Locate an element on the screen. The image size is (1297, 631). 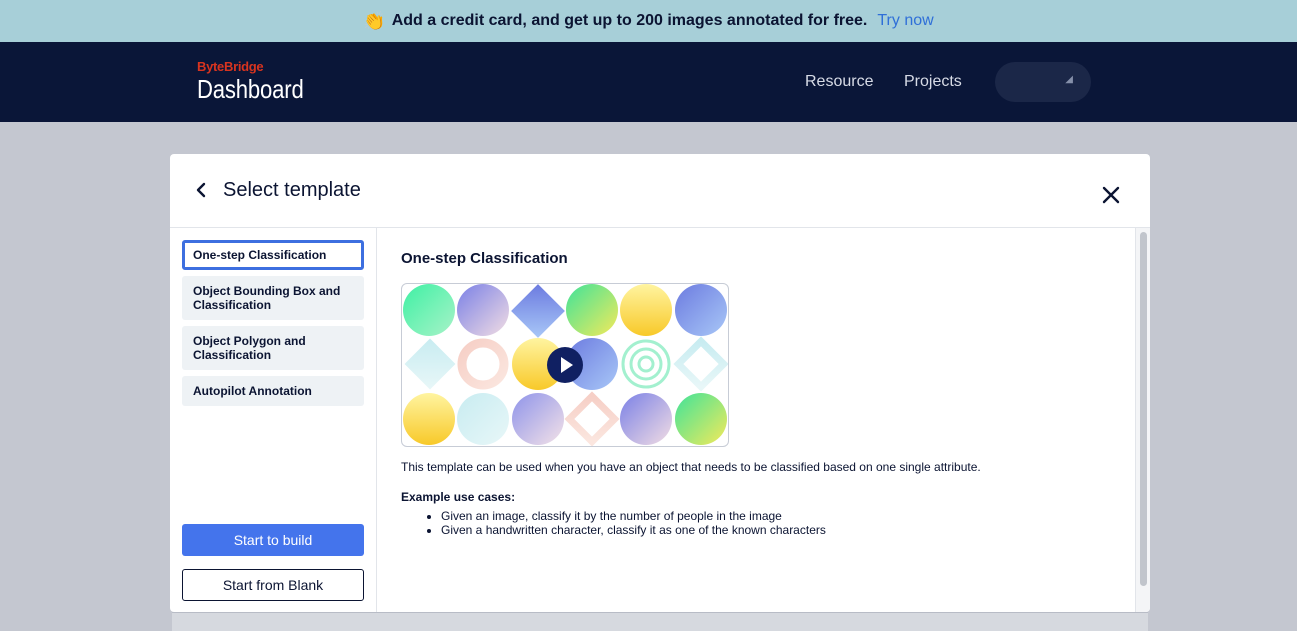
template-one-step-classification: One-step Classification is located at coordinates (273, 255).